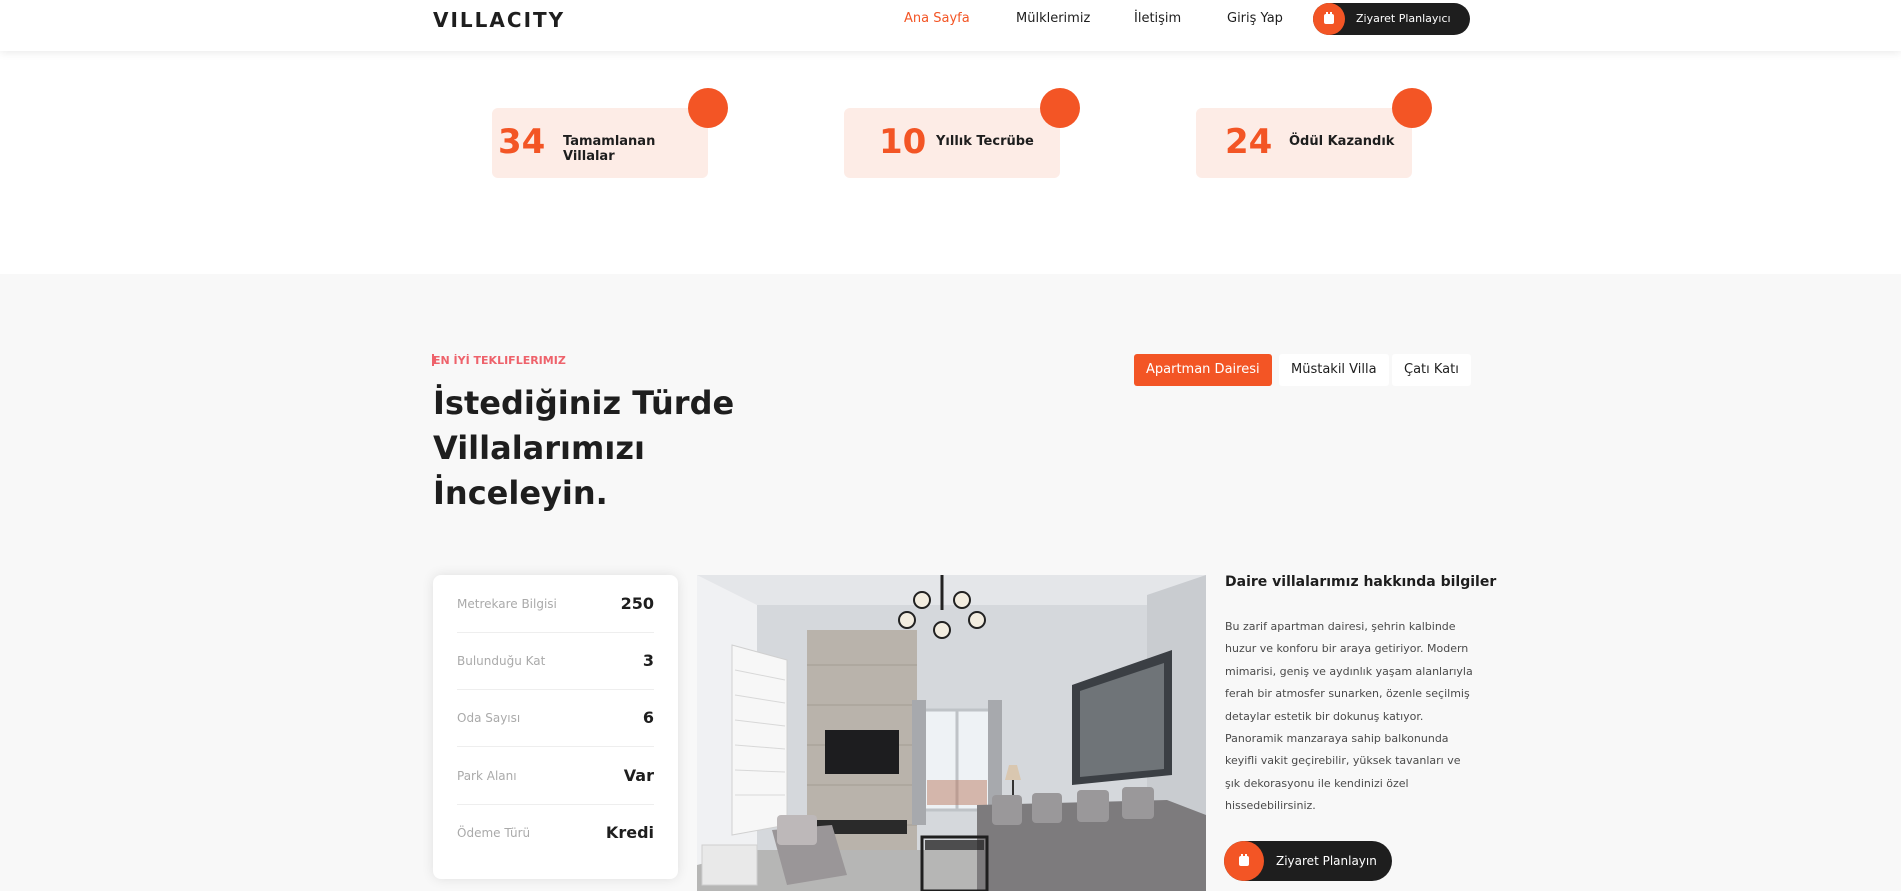 The image size is (1901, 891). What do you see at coordinates (937, 18) in the screenshot?
I see `nav-home: Ana Sayfa` at bounding box center [937, 18].